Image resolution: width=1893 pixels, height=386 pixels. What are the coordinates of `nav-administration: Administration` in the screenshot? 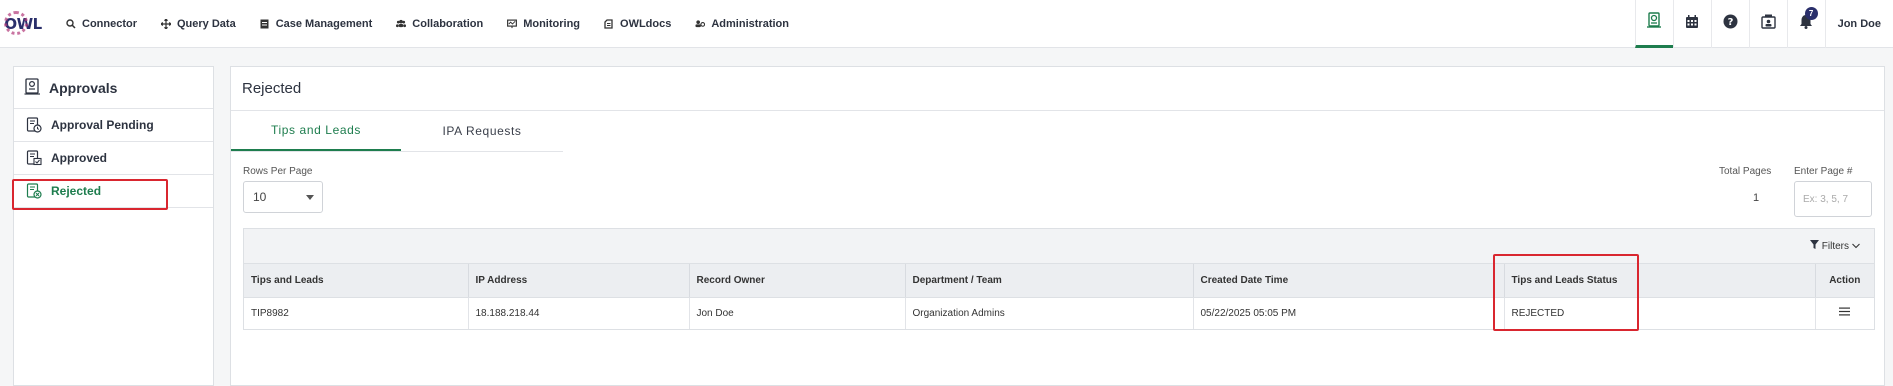 It's located at (742, 24).